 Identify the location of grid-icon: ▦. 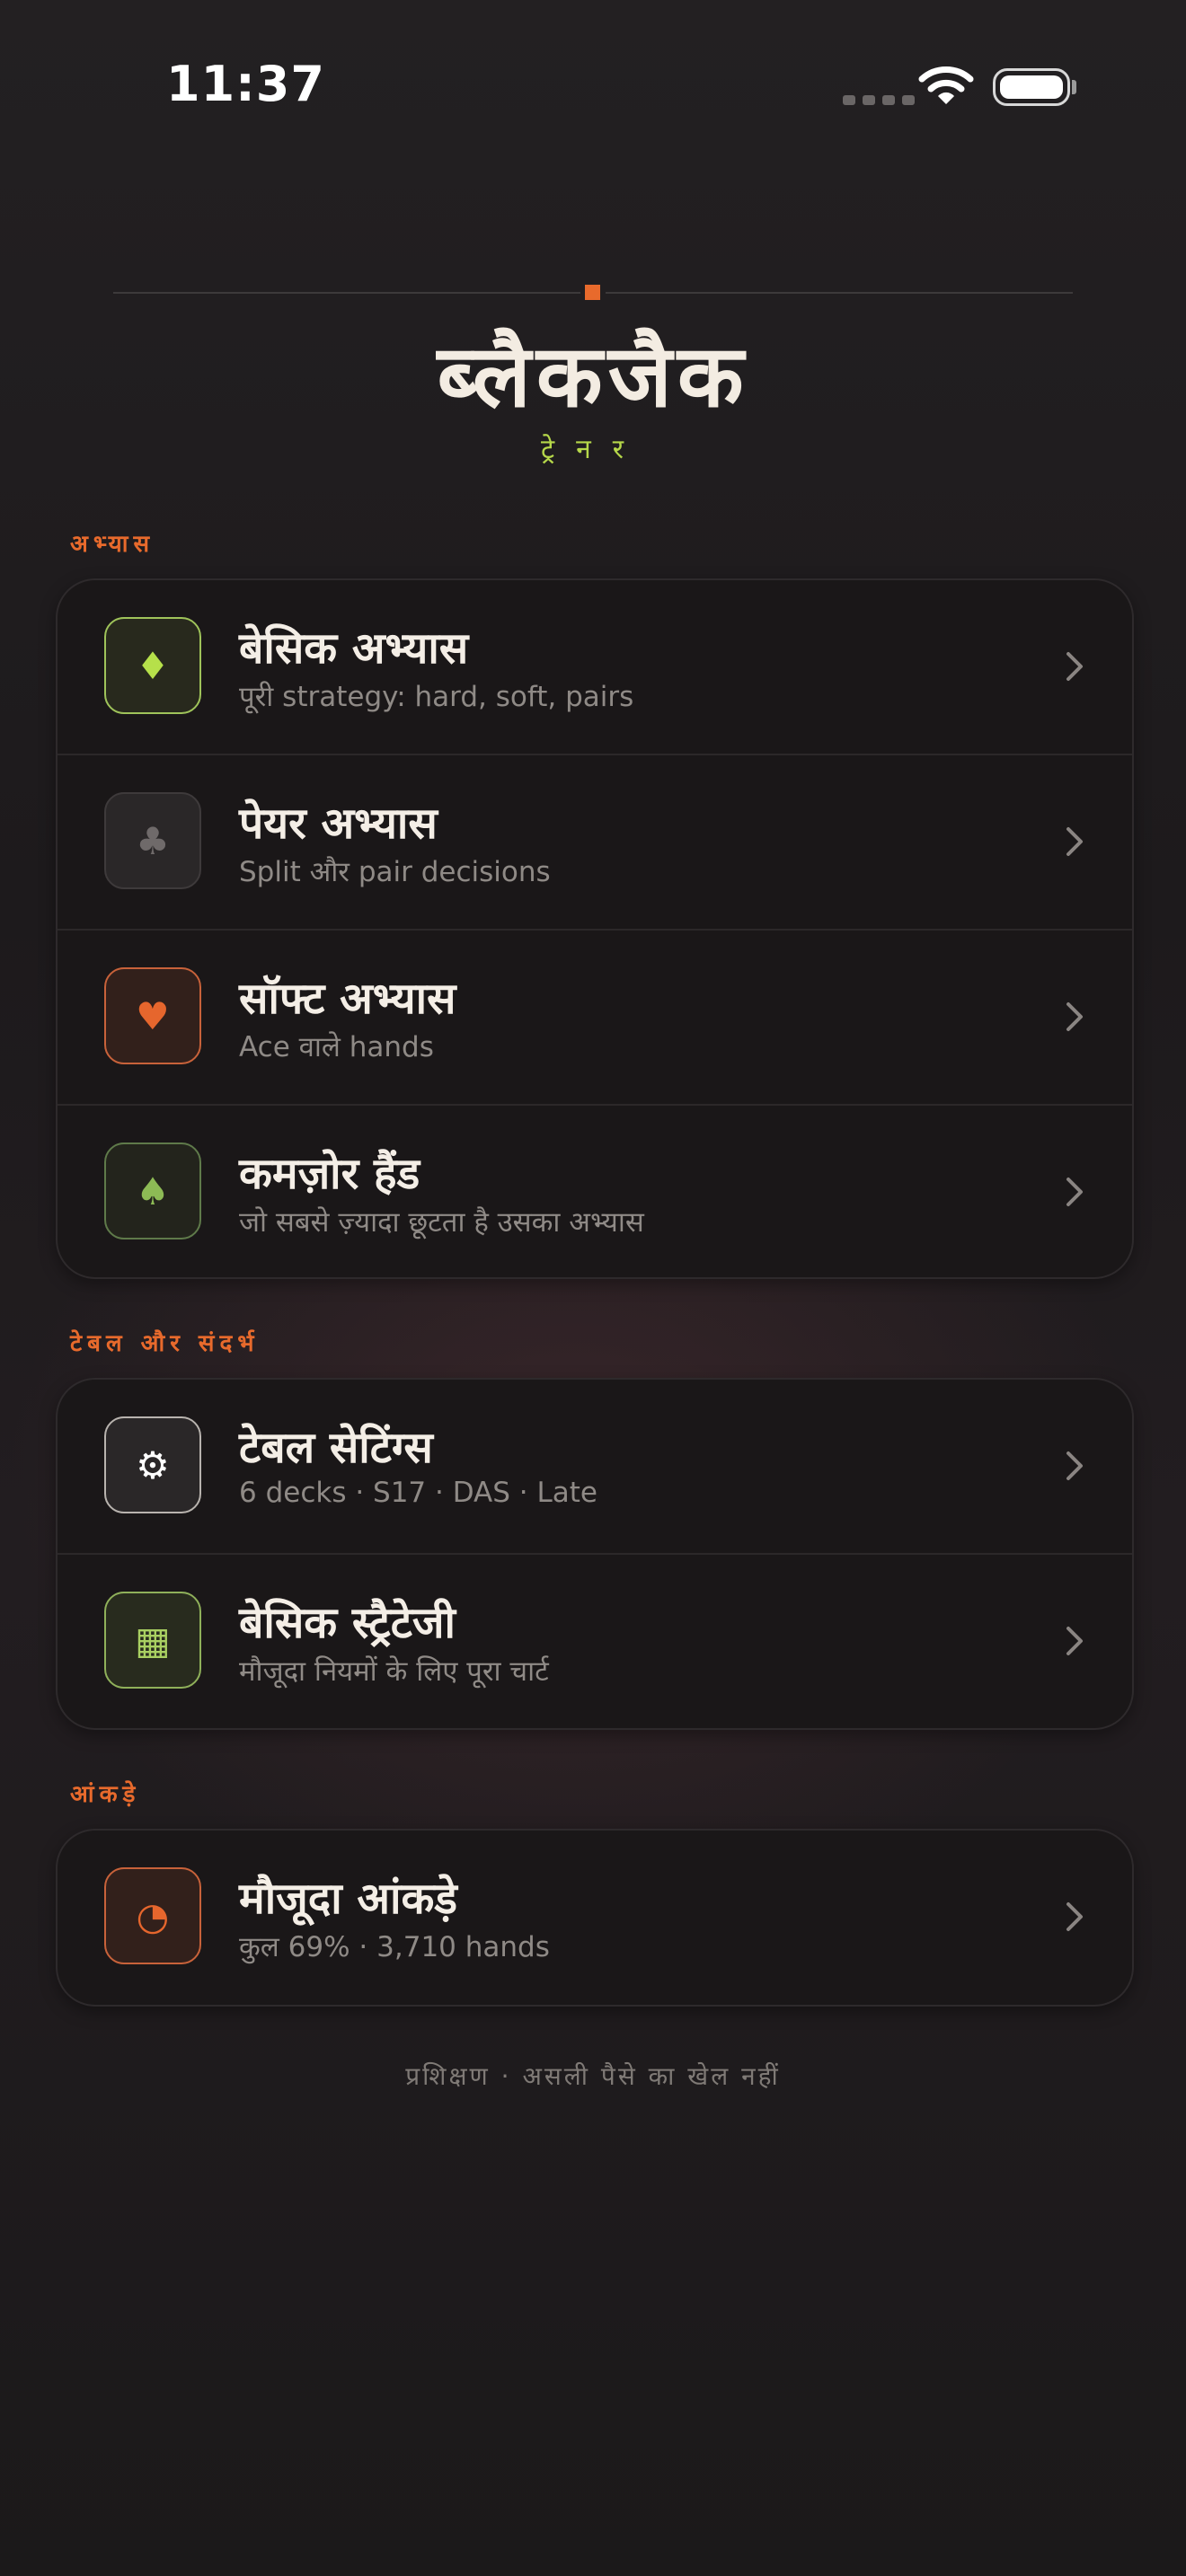
(152, 1640).